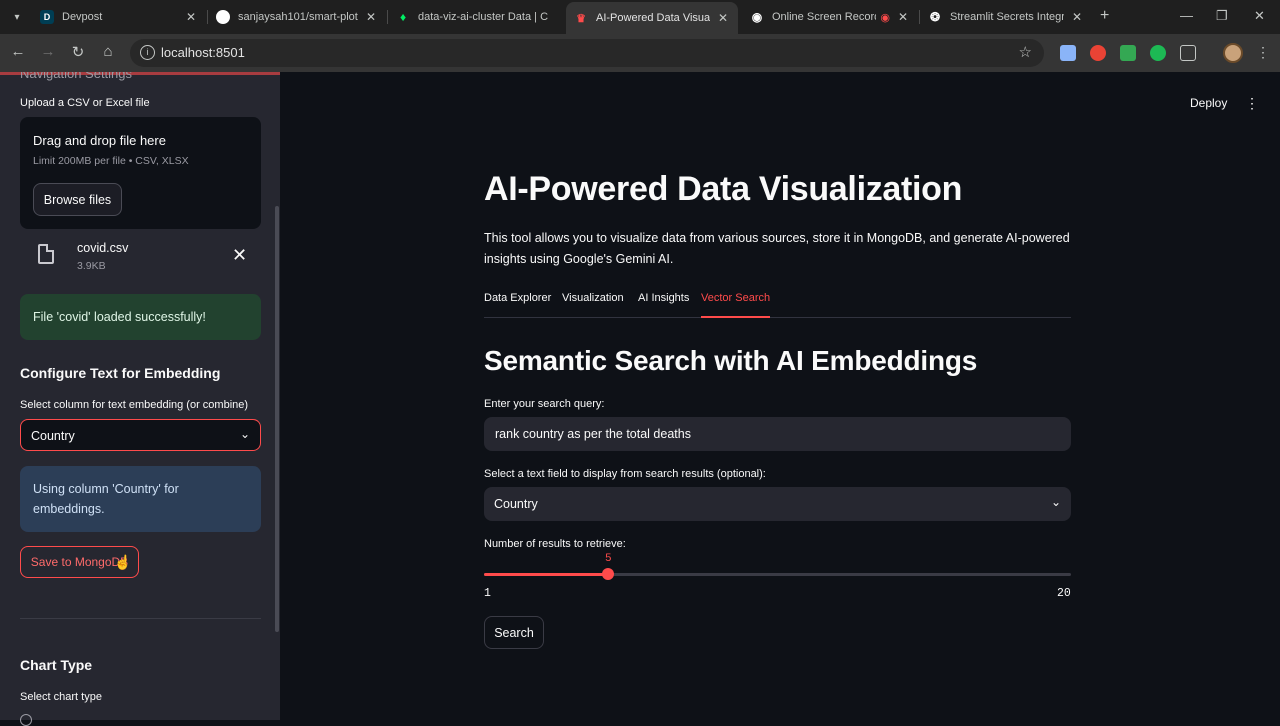  I want to click on app-menu-icon: ⋮, so click(1252, 103).